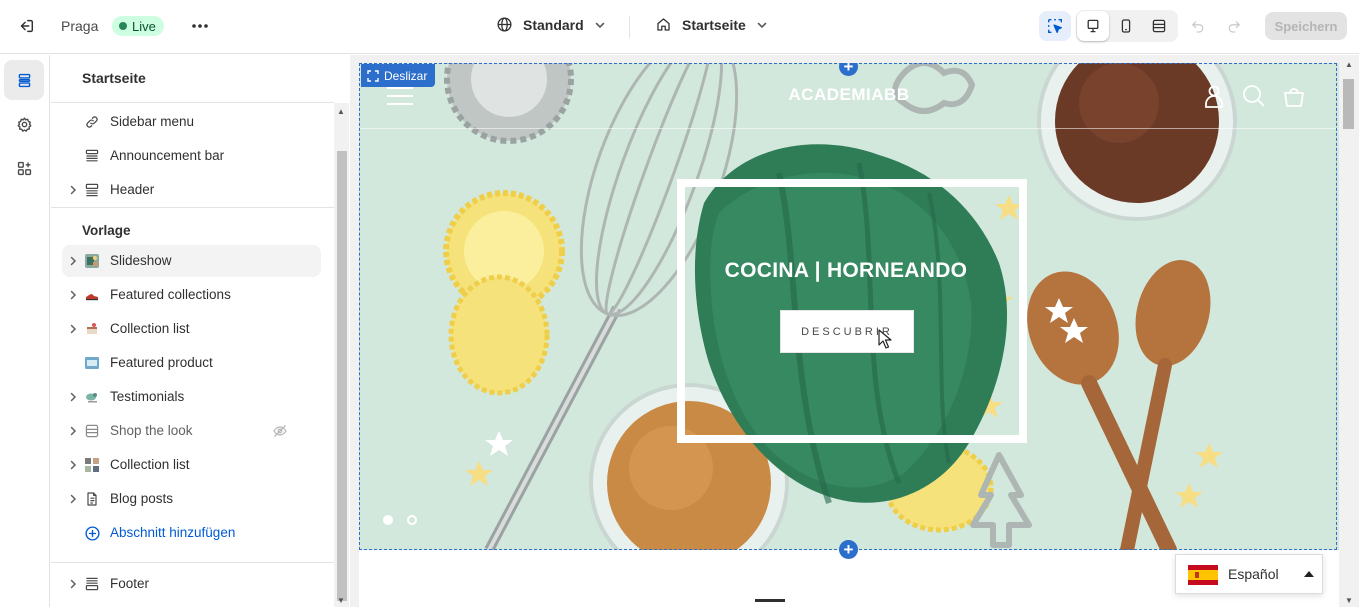 This screenshot has width=1359, height=607. What do you see at coordinates (846, 270) in the screenshot?
I see `hero-heading: COCINA | HORNEANDO` at bounding box center [846, 270].